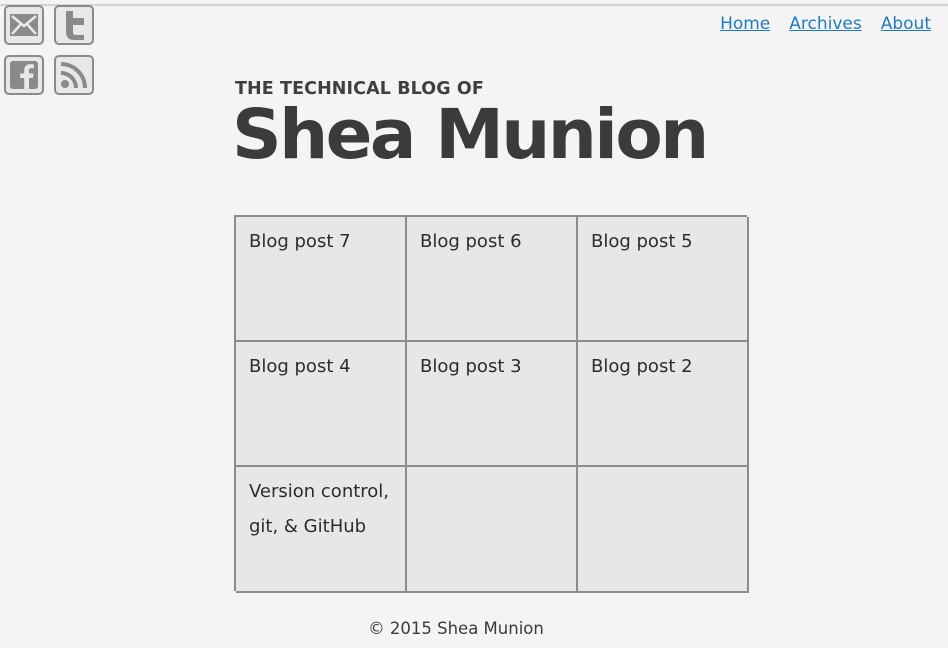 Image resolution: width=948 pixels, height=648 pixels. I want to click on post-title: Blog post 4, so click(300, 366).